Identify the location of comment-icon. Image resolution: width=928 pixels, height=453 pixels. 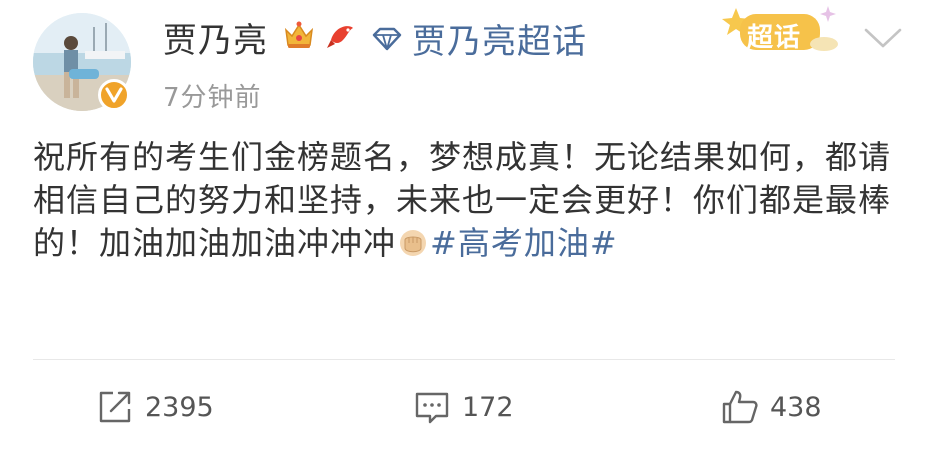
(432, 408).